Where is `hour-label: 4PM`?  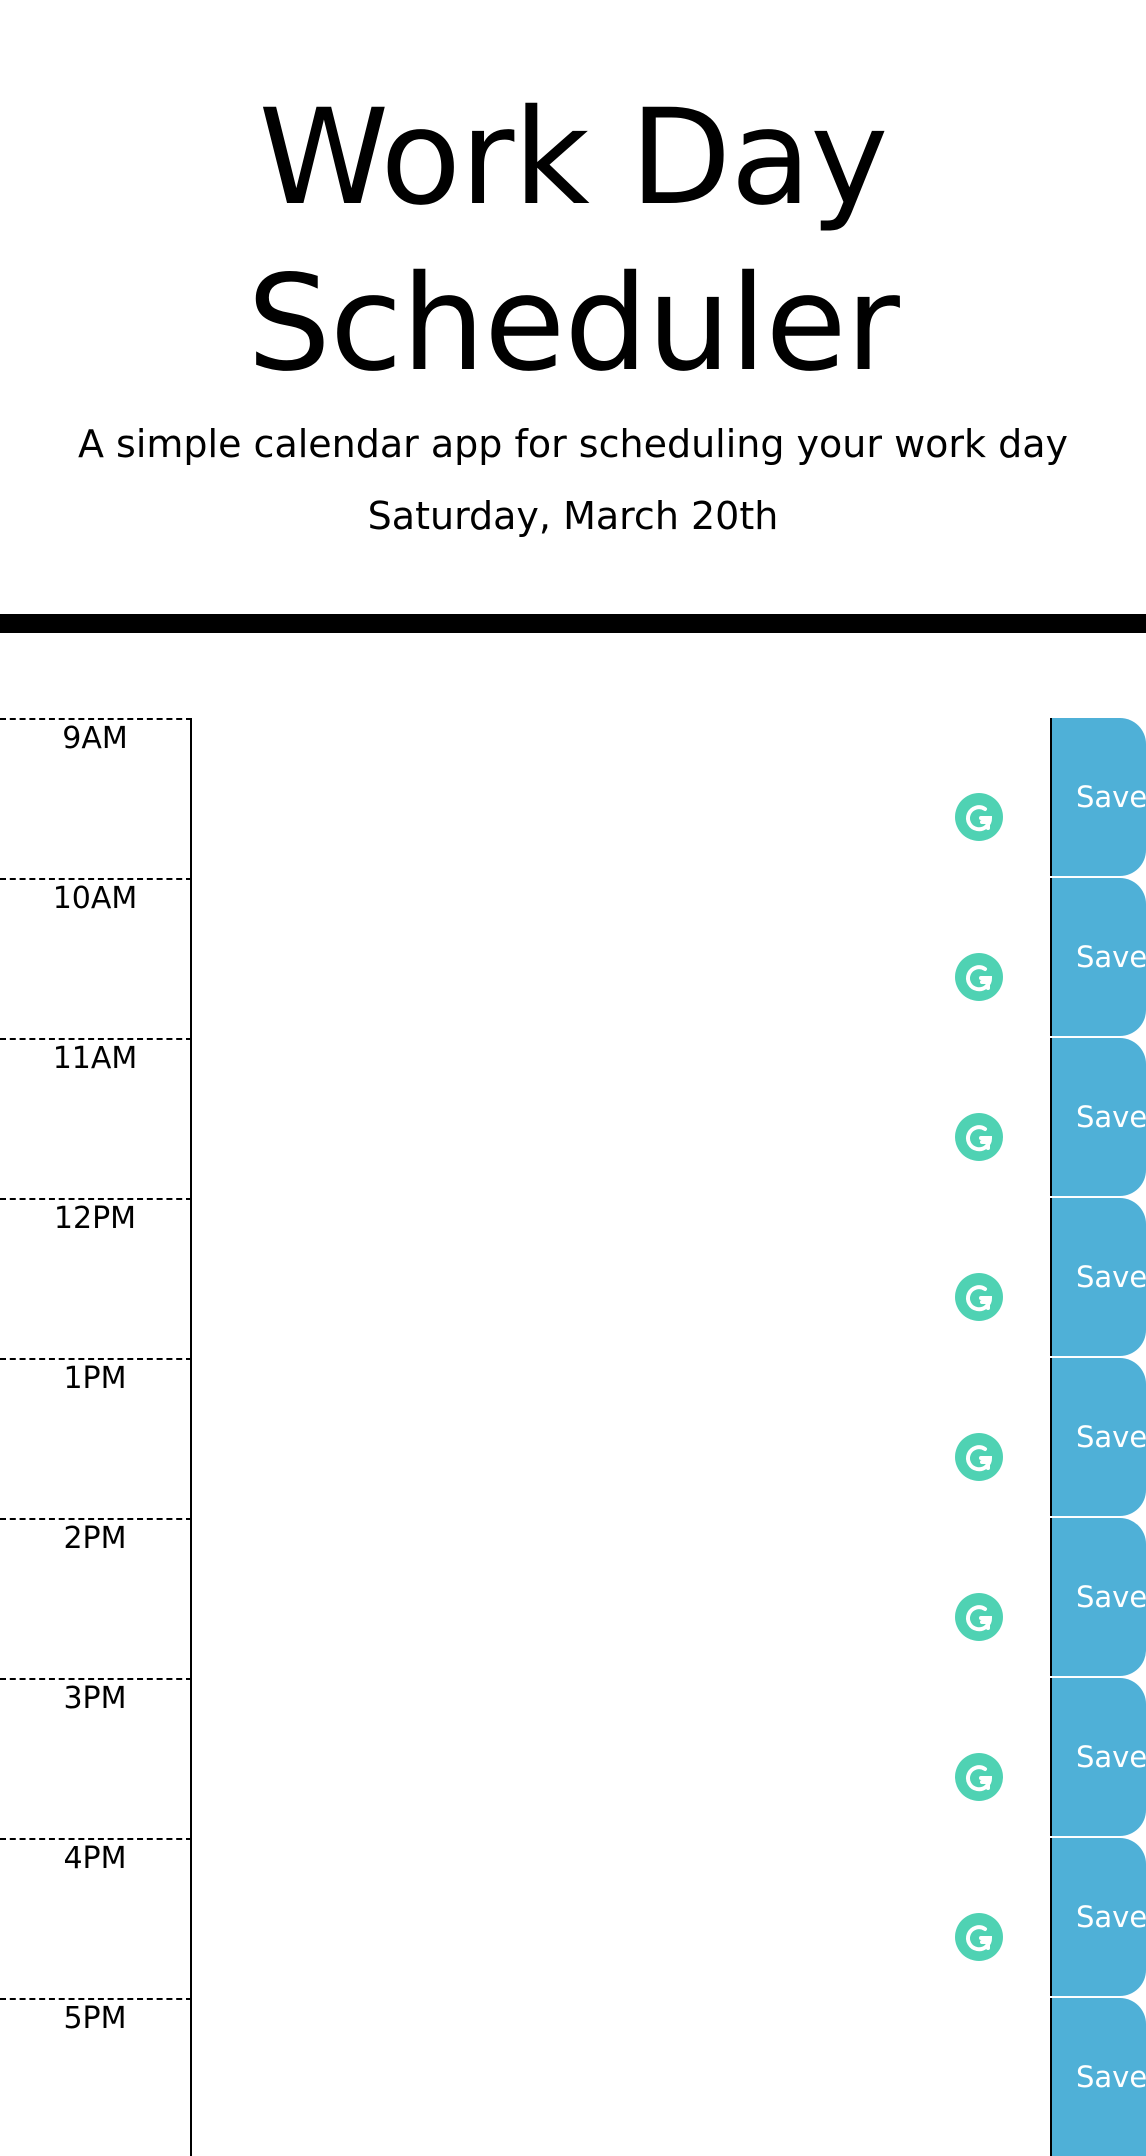 hour-label: 4PM is located at coordinates (96, 1918).